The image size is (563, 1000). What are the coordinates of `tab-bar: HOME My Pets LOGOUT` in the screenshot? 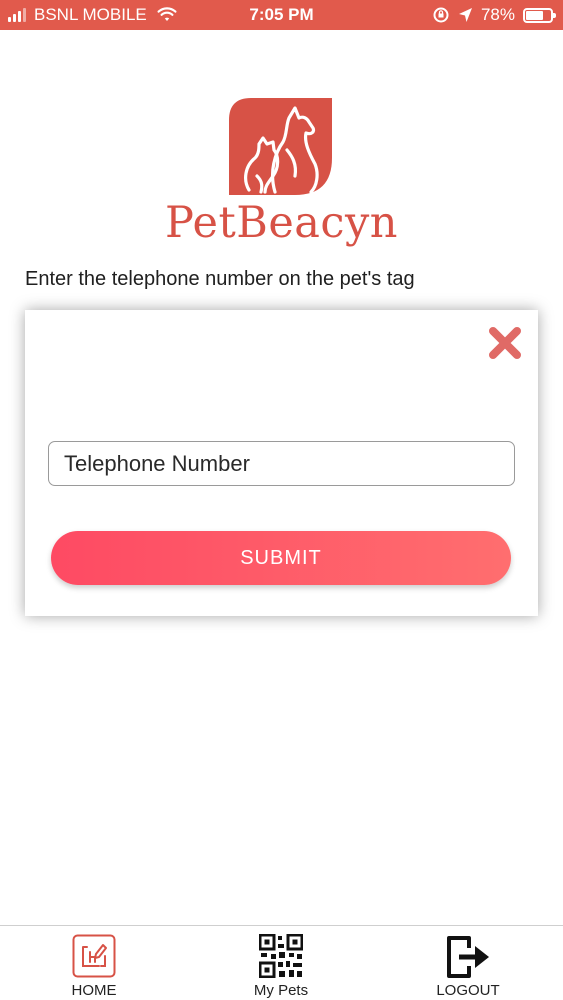 It's located at (281, 962).